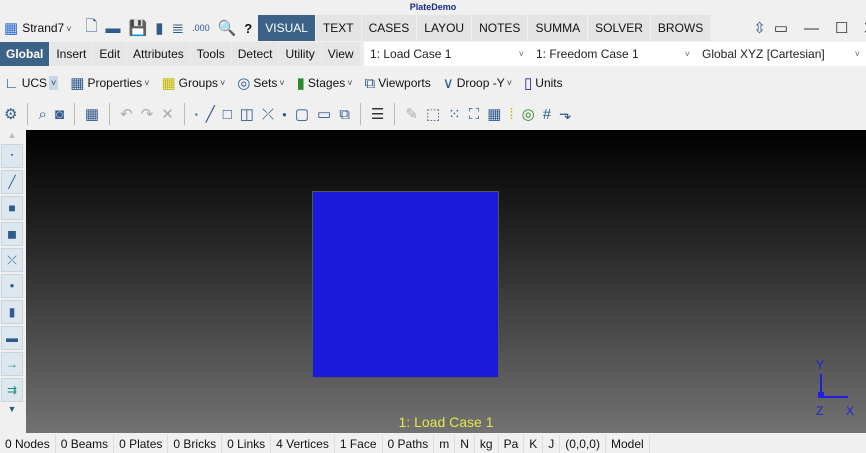 The image size is (866, 453). I want to click on expand-icon: ⛶, so click(474, 114).